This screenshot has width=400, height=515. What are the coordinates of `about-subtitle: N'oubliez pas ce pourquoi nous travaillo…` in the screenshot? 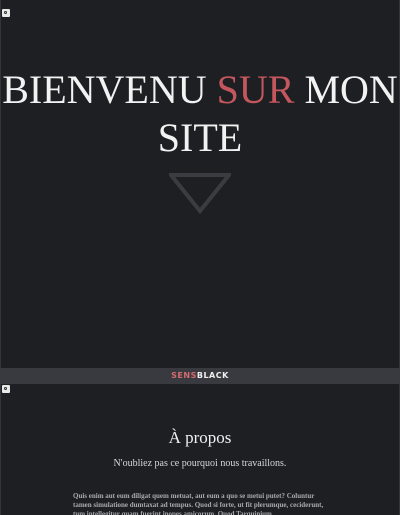 It's located at (200, 463).